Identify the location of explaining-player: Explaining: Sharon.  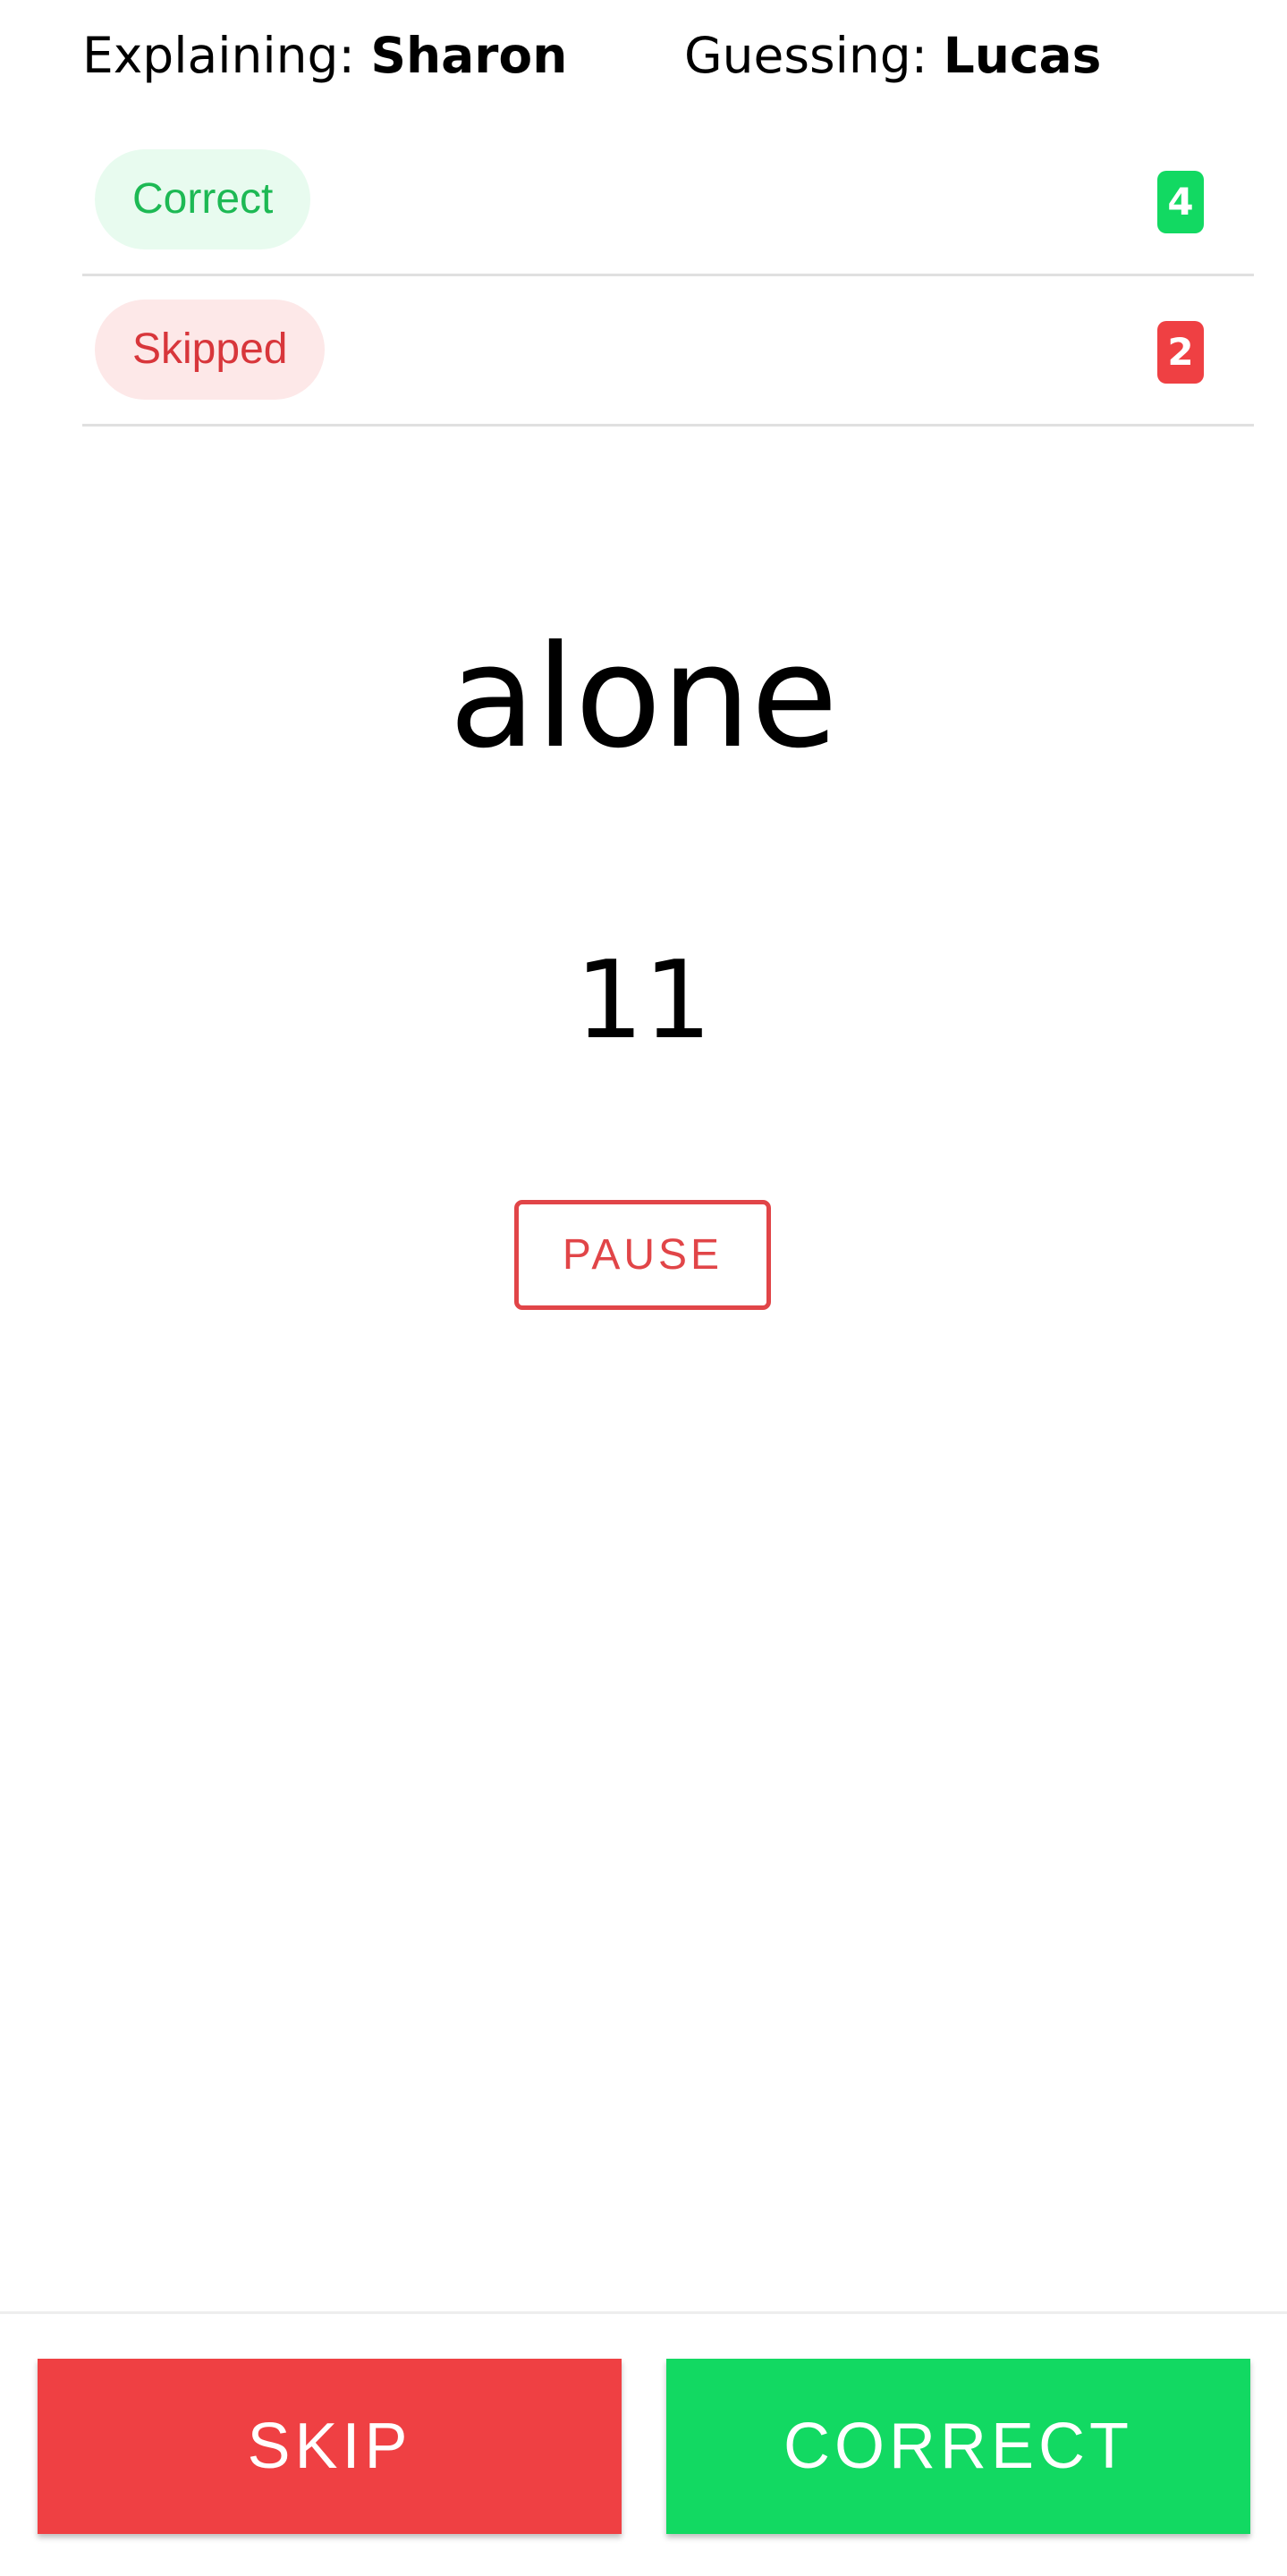
(324, 55).